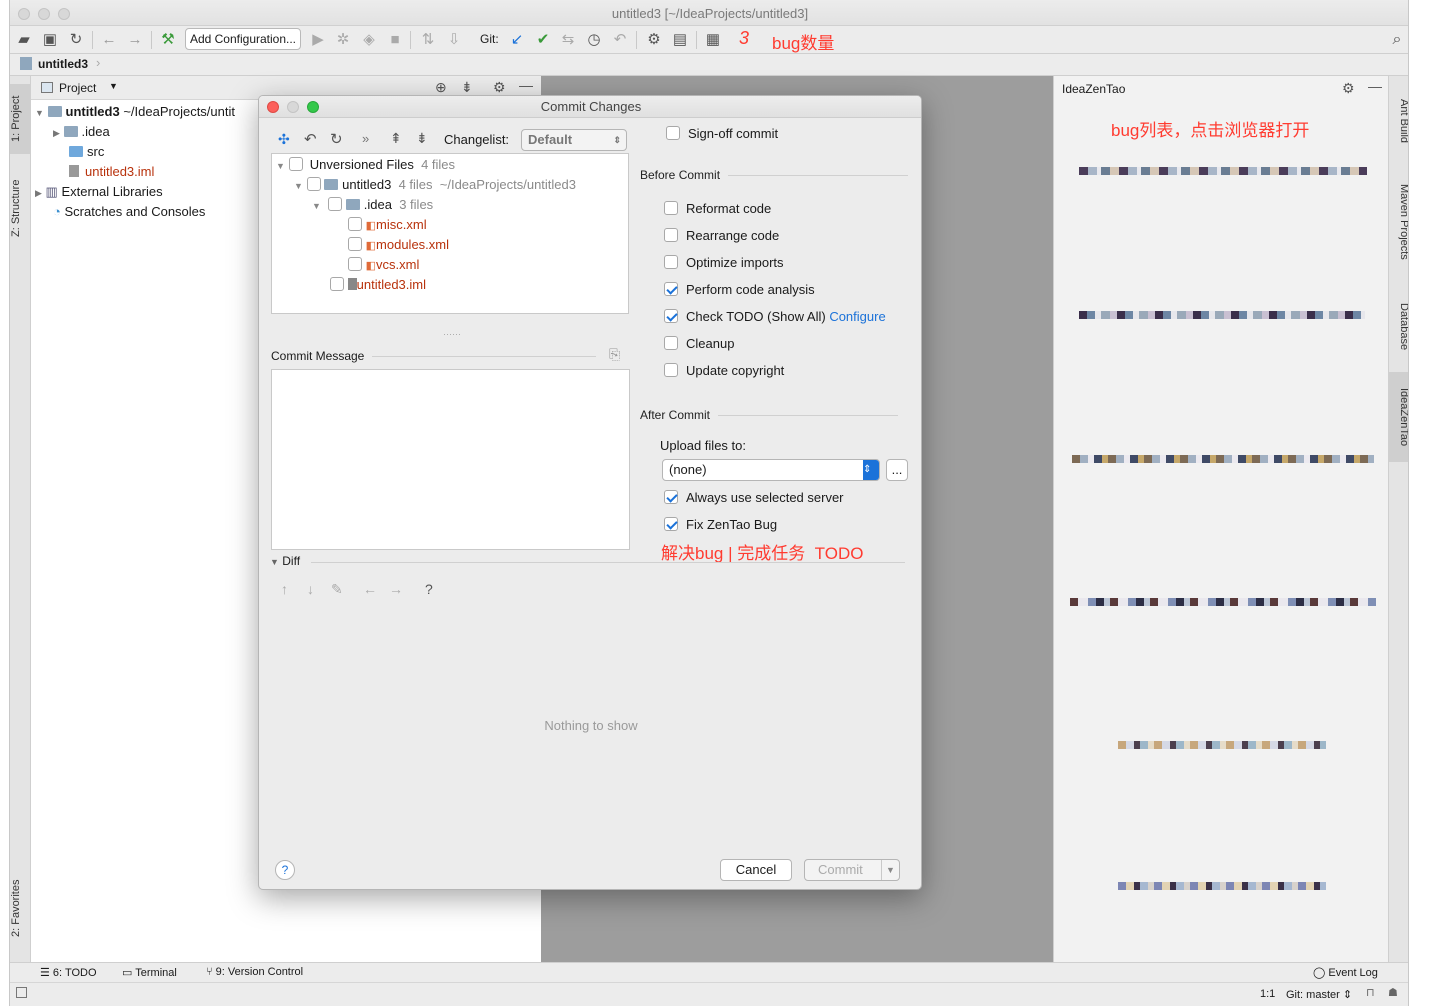  I want to click on inspector-icon: ☗, so click(1393, 992).